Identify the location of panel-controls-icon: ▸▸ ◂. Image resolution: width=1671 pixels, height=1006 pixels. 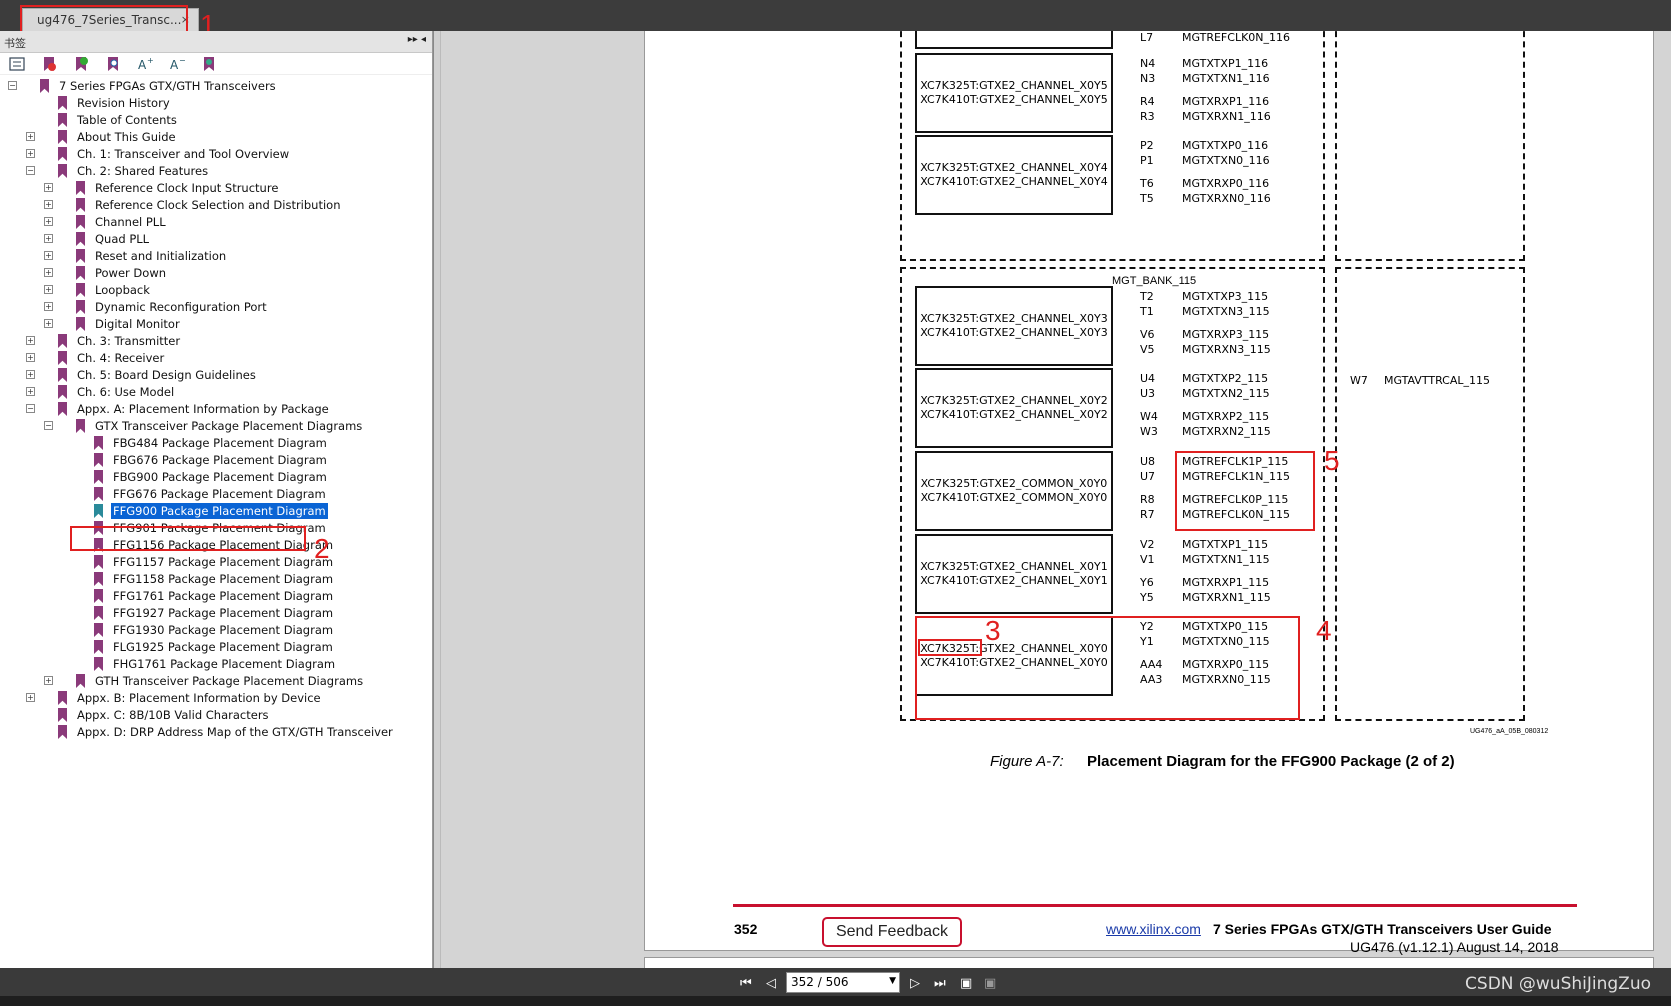
(417, 39).